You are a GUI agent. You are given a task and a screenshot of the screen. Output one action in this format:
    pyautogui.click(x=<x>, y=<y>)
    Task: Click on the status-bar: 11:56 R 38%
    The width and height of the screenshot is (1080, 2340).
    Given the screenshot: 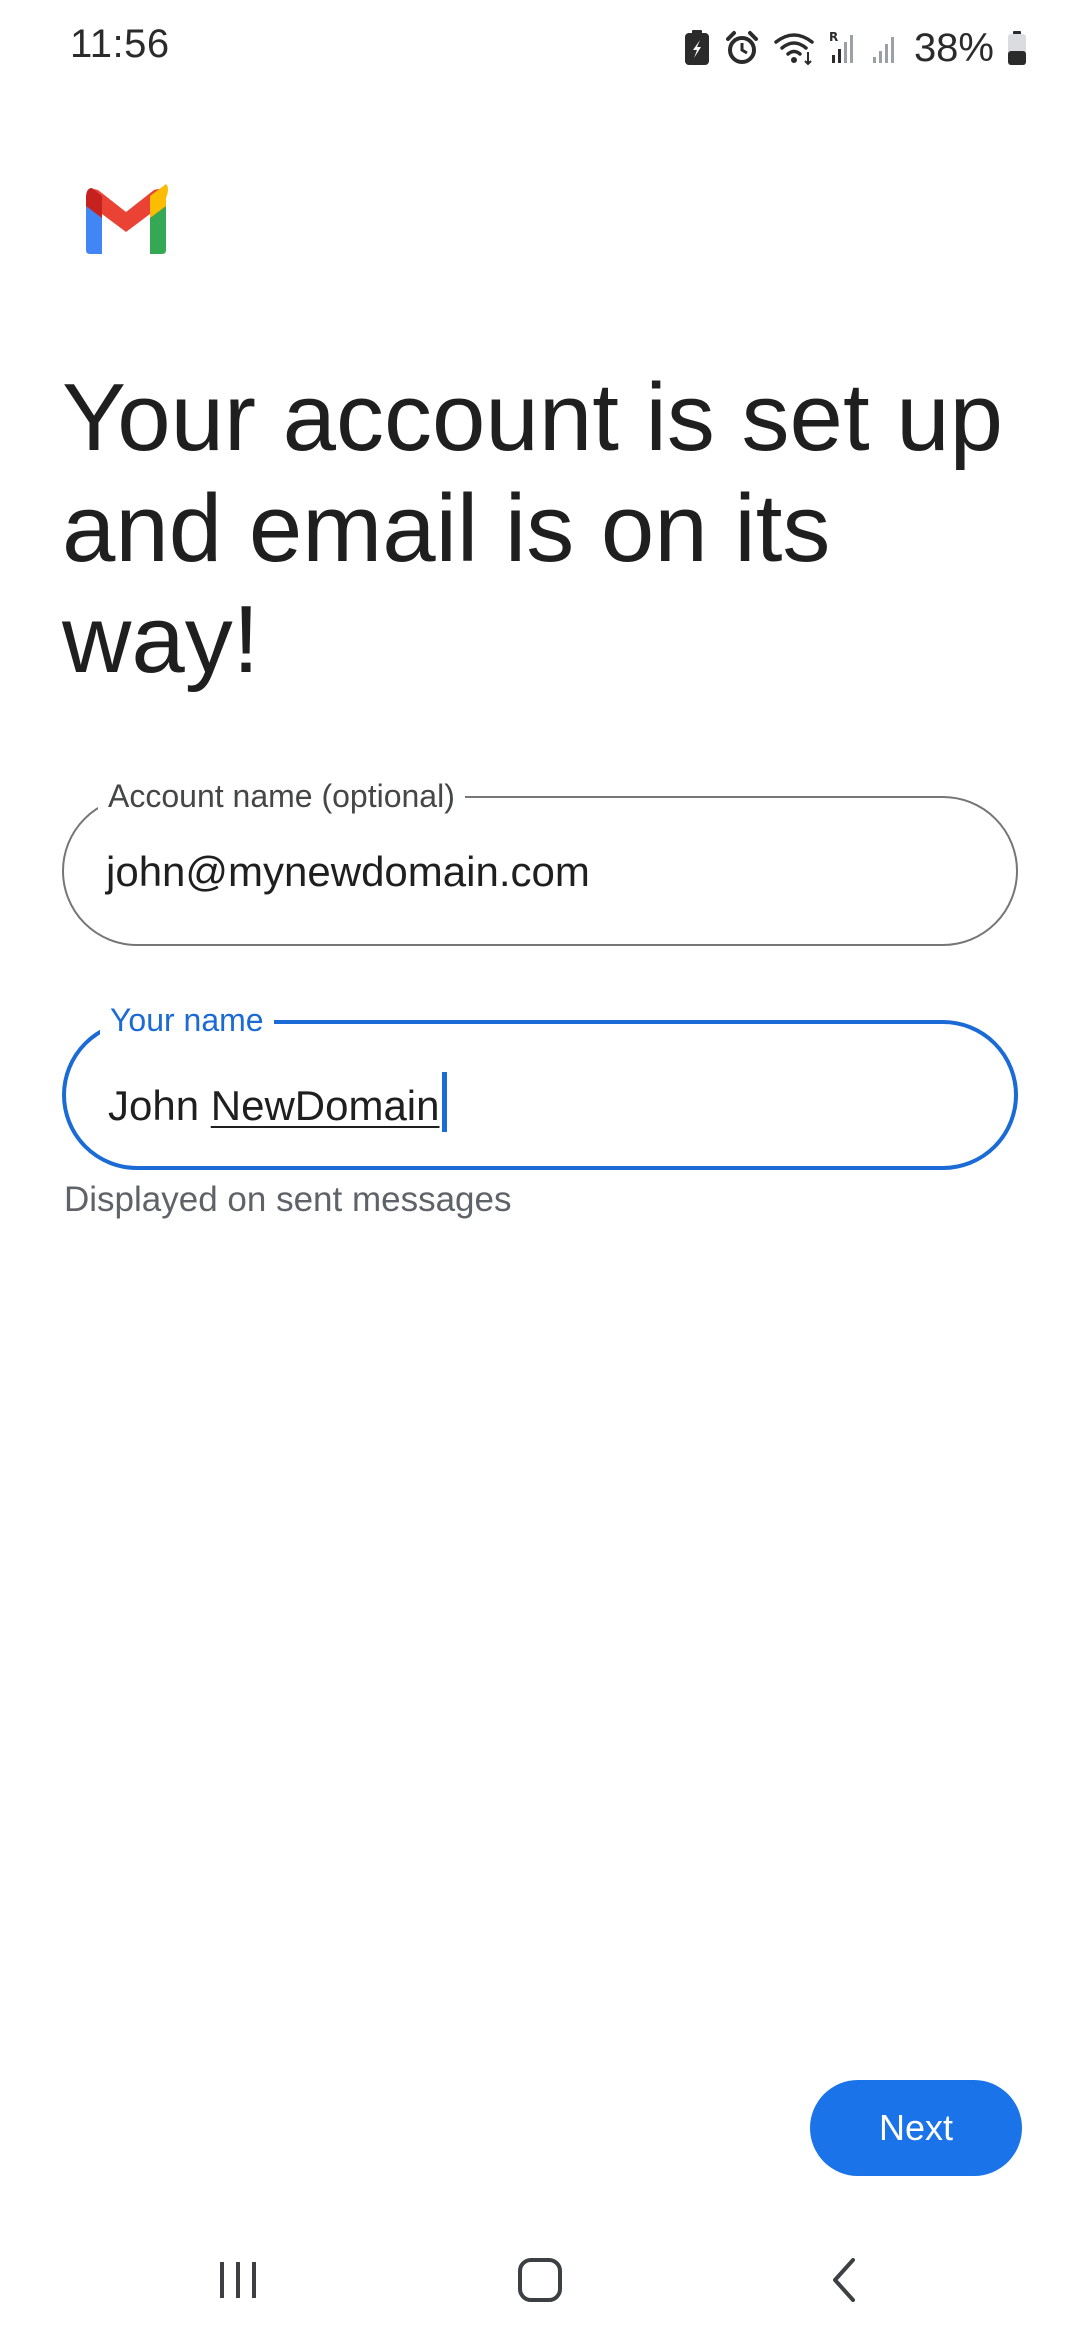 What is the action you would take?
    pyautogui.click(x=540, y=50)
    